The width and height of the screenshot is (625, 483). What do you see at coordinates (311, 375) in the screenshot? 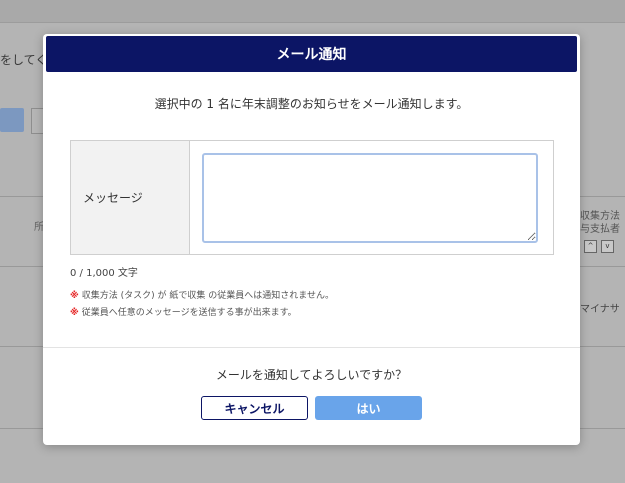
I see `confirm-message: メールを通知してよろしいですか？` at bounding box center [311, 375].